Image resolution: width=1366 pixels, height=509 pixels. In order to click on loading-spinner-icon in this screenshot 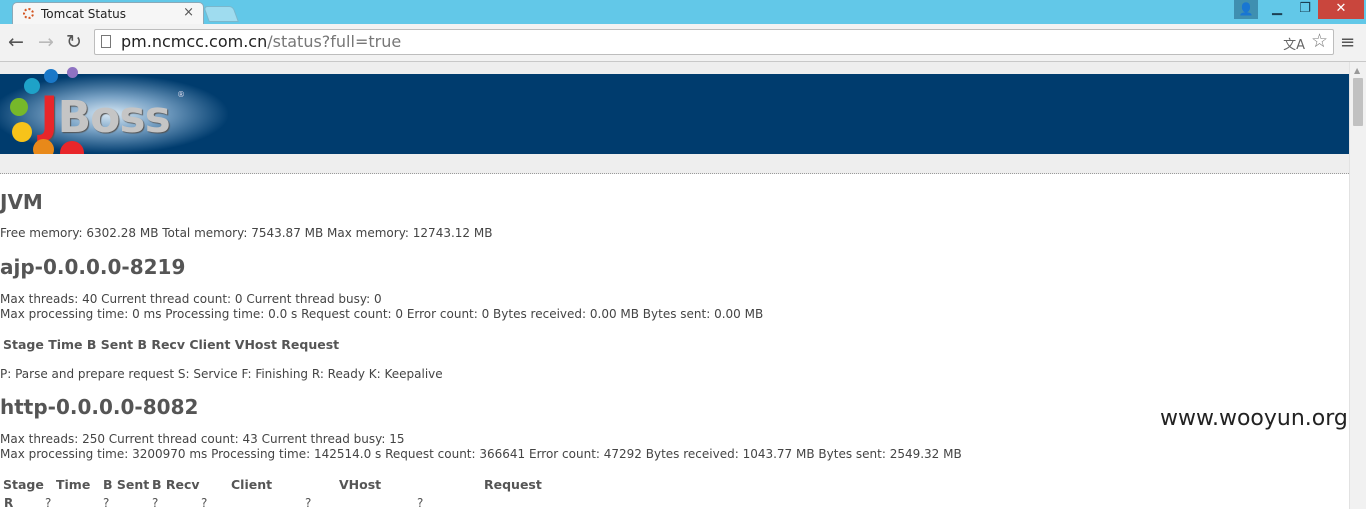, I will do `click(28, 13)`.